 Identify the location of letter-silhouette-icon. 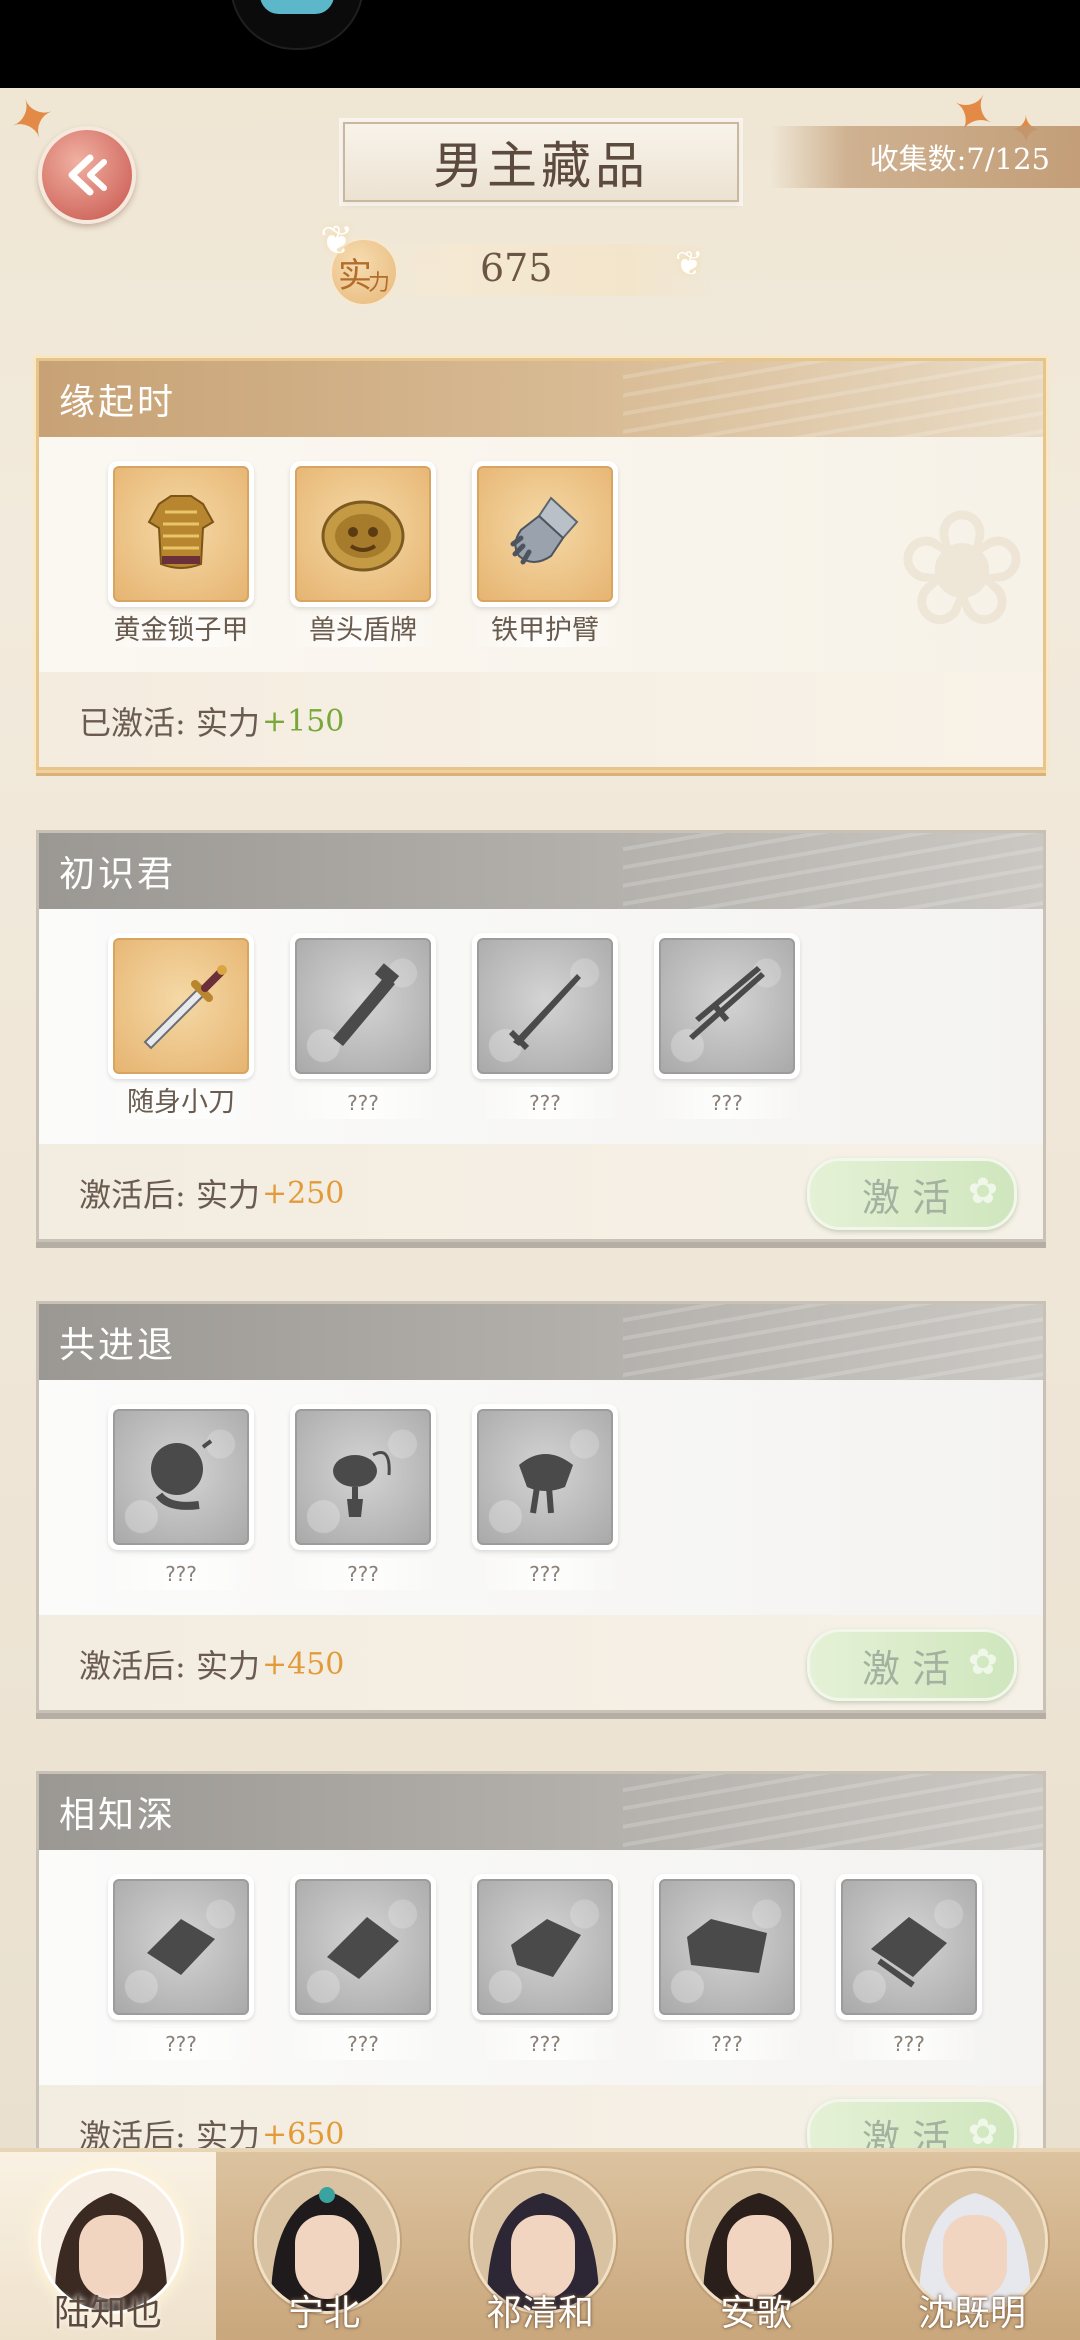
(363, 1948).